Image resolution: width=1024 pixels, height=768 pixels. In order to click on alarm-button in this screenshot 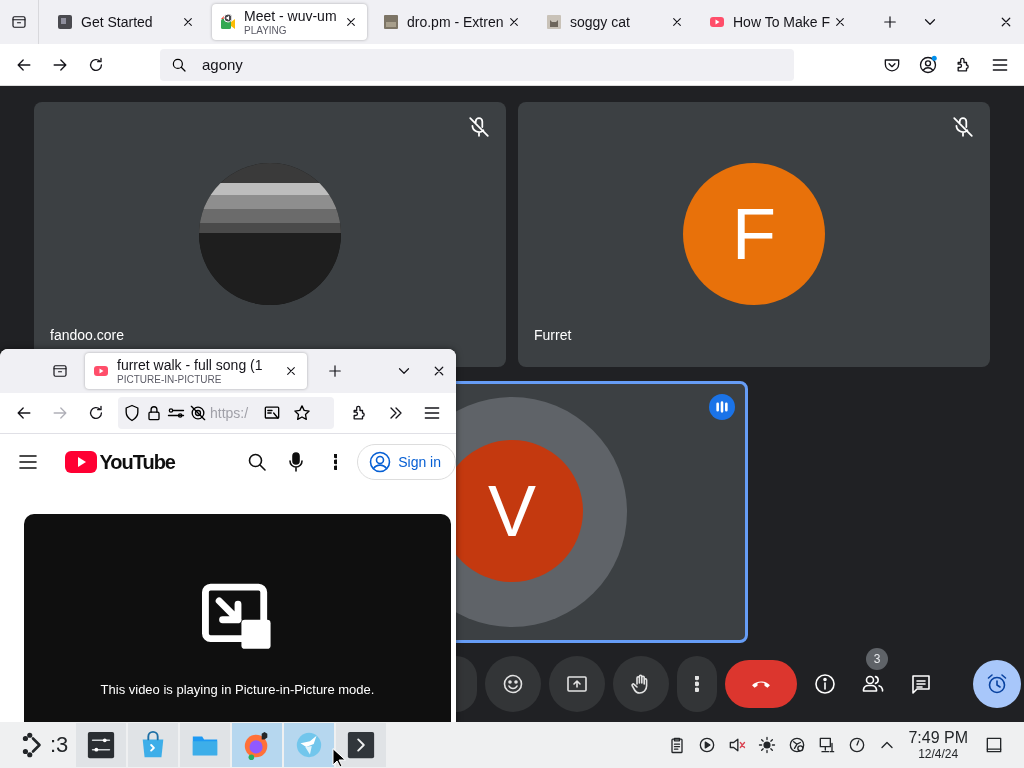, I will do `click(997, 684)`.